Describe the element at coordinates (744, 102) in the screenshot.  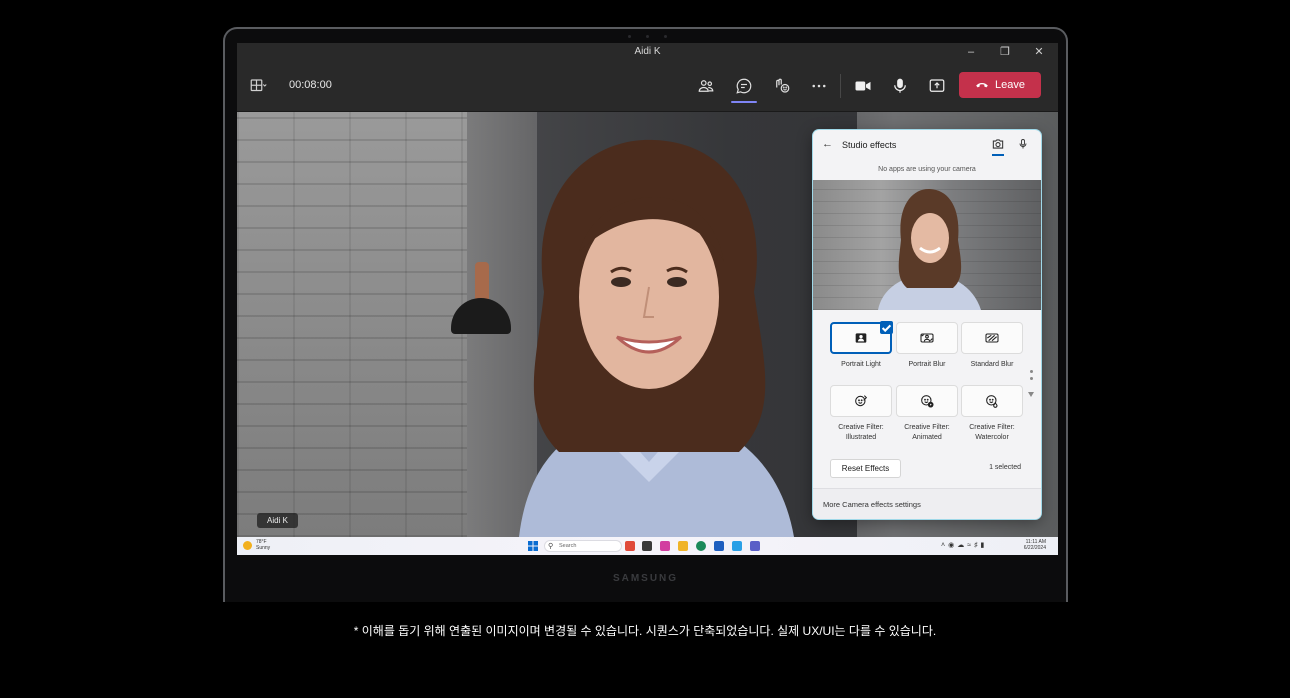
I see `chat-active-indicator` at that location.